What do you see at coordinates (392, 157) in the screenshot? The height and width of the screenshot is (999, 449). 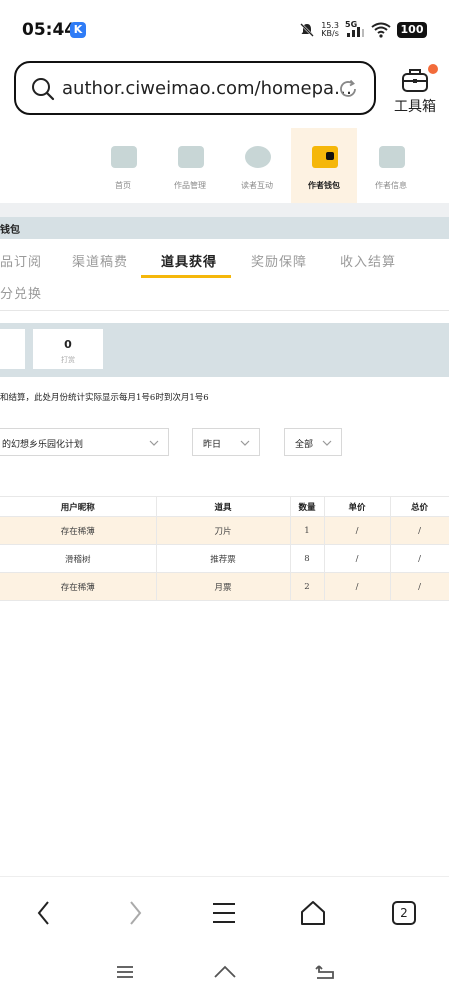 I see `id-card-icon` at bounding box center [392, 157].